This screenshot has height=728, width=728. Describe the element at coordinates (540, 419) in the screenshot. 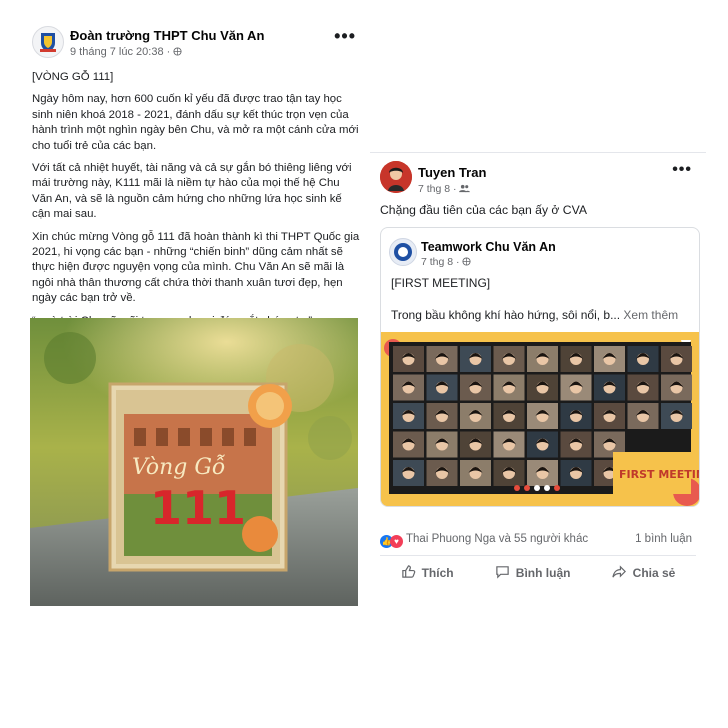

I see `meeting-screenshot: FIRST MEETING` at that location.